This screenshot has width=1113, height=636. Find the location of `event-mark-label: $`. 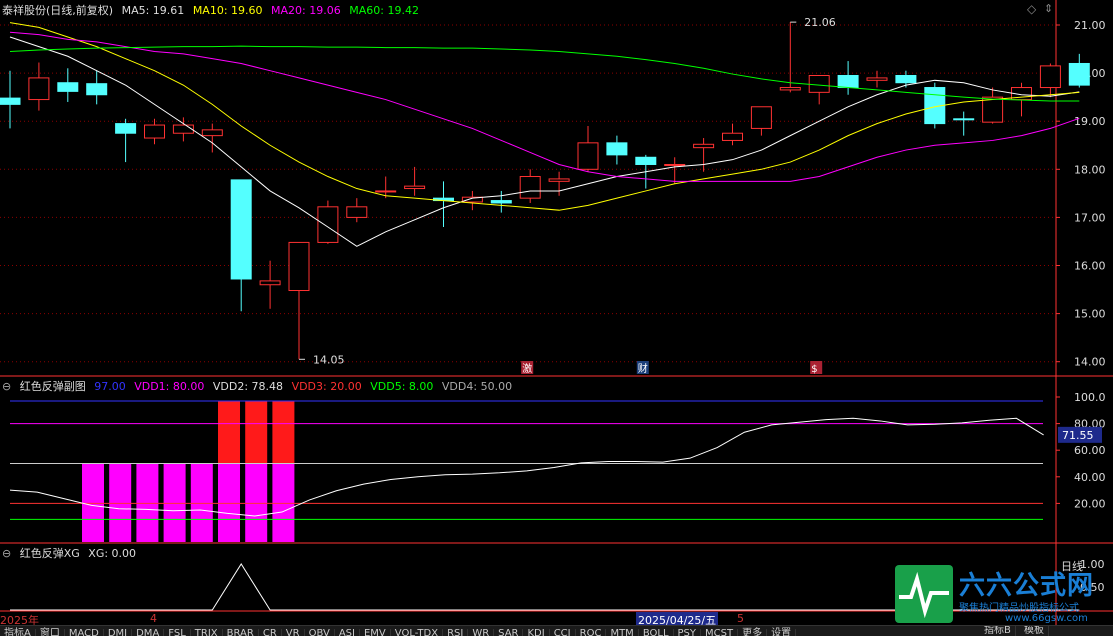

event-mark-label: $ is located at coordinates (814, 369).